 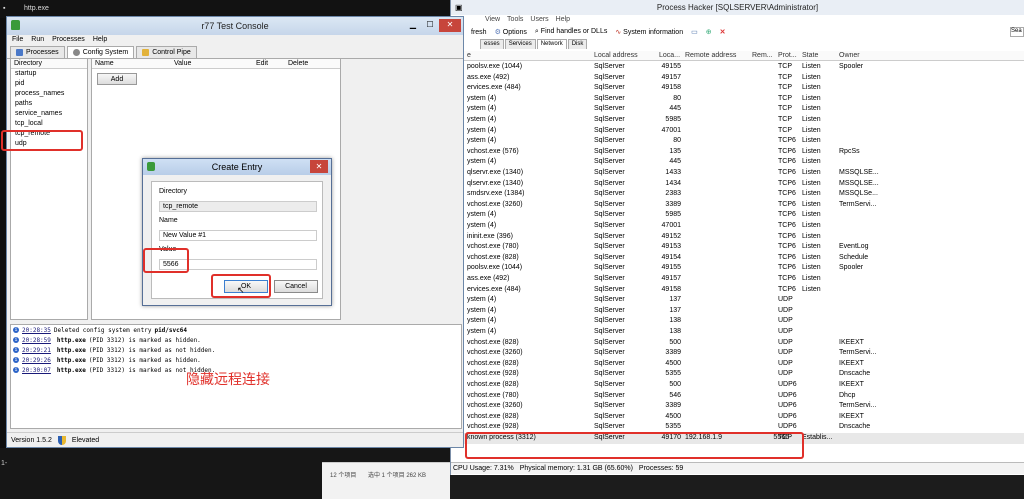 I want to click on cancel-button: Cancel, so click(x=296, y=286).